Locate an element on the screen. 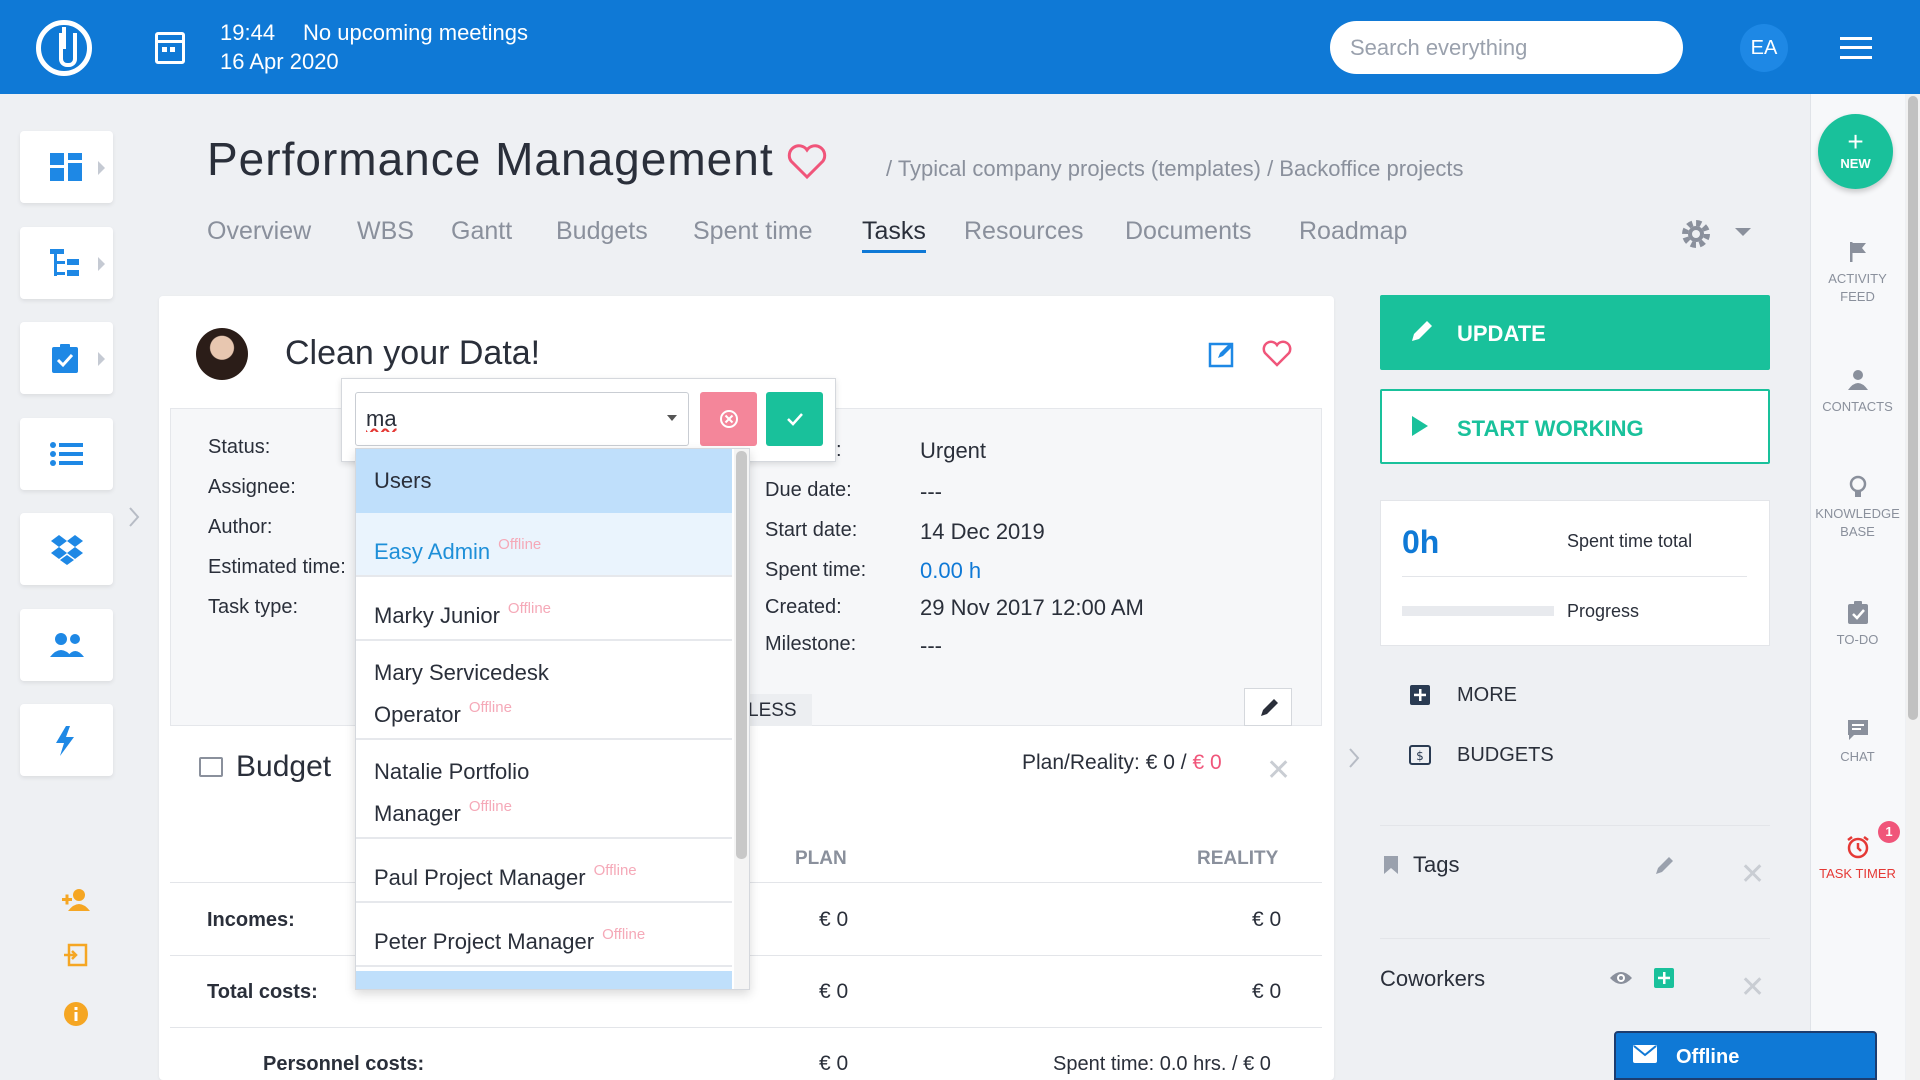 Image resolution: width=1920 pixels, height=1080 pixels. close-tags-icon: ✕ is located at coordinates (1752, 874).